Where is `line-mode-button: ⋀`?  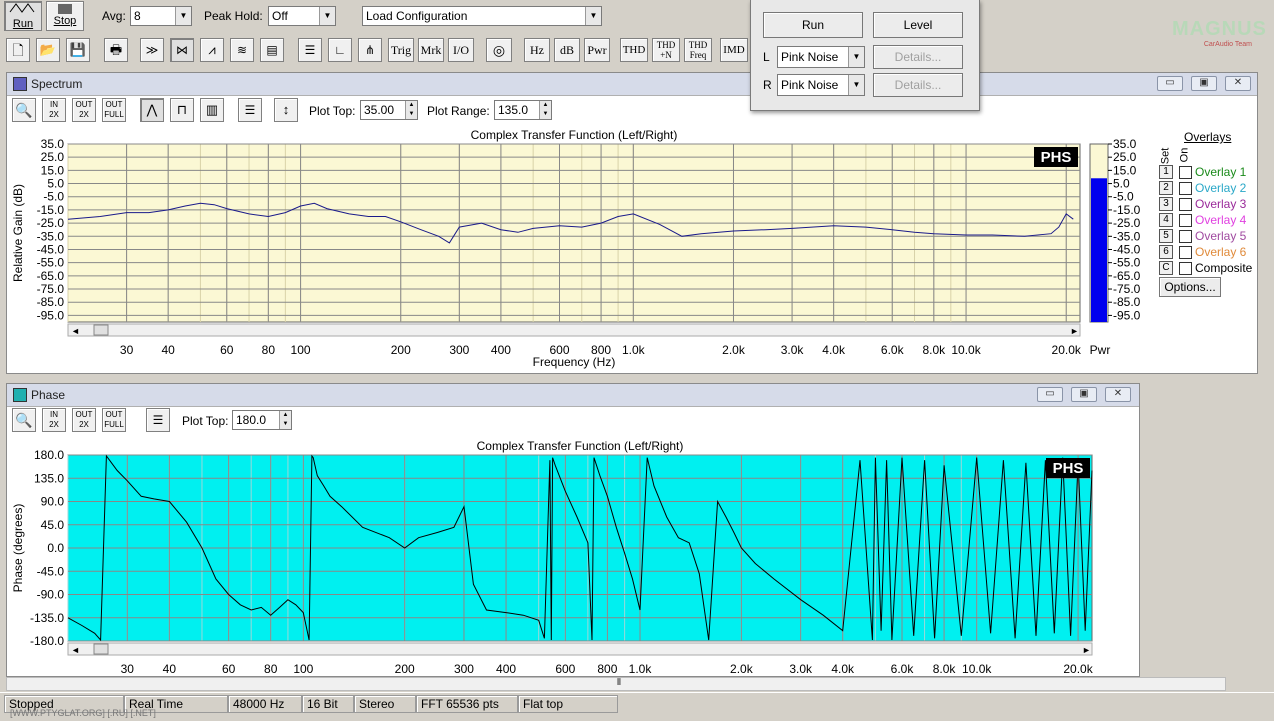 line-mode-button: ⋀ is located at coordinates (152, 110).